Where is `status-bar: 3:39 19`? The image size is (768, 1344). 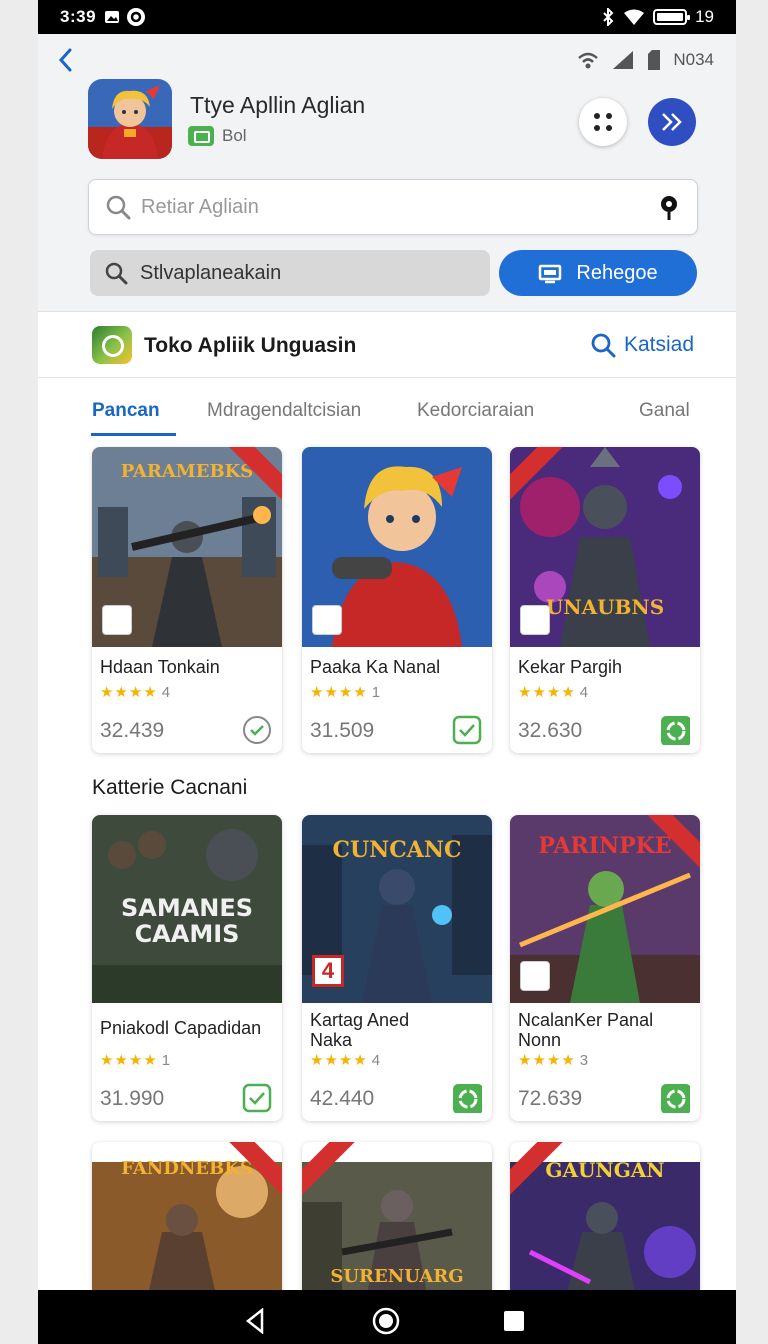 status-bar: 3:39 19 is located at coordinates (387, 17).